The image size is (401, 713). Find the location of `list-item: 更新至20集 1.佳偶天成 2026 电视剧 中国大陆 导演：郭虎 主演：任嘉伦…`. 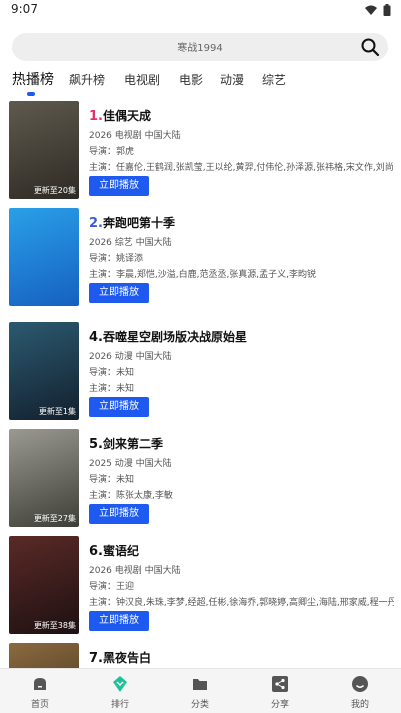

list-item: 更新至20集 1.佳偶天成 2026 电视剧 中国大陆 导演：郭虎 主演：任嘉伦… is located at coordinates (200, 151).